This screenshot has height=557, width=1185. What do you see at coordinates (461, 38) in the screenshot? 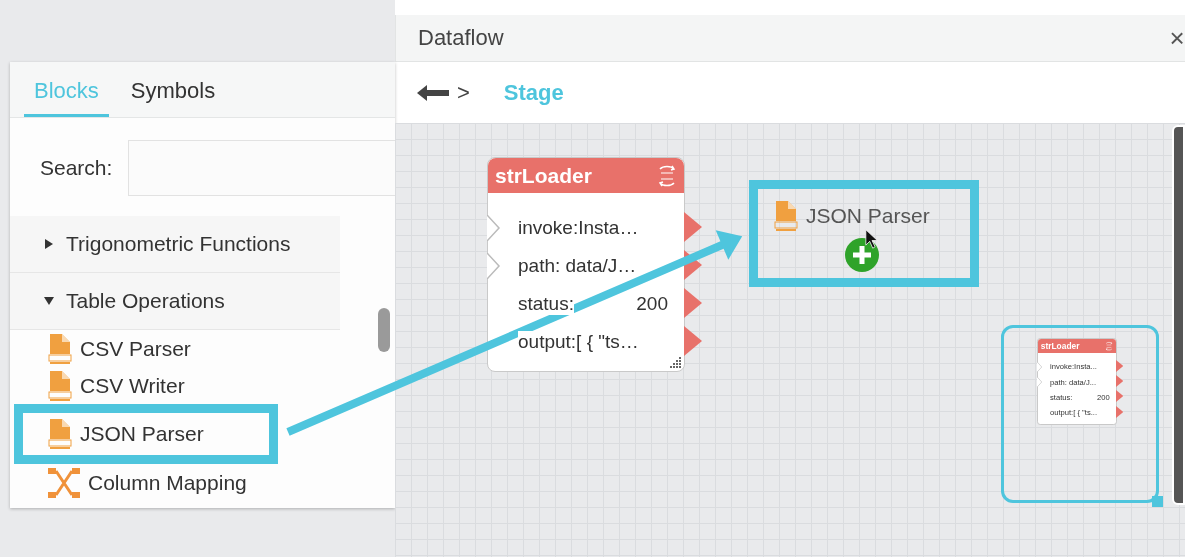
I see `window-title: Dataflow` at bounding box center [461, 38].